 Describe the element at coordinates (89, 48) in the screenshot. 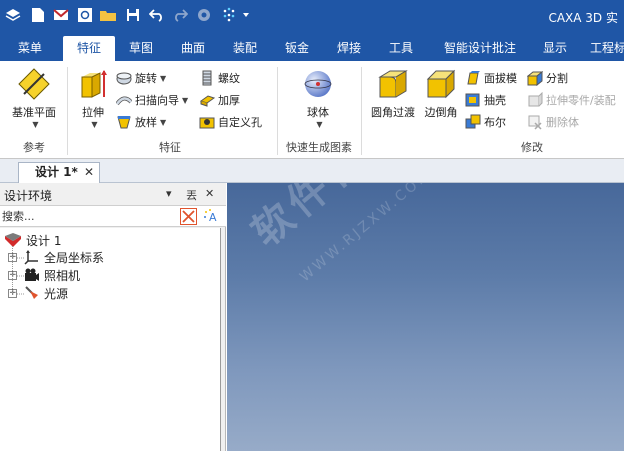

I see `tab-feature: 特征` at that location.